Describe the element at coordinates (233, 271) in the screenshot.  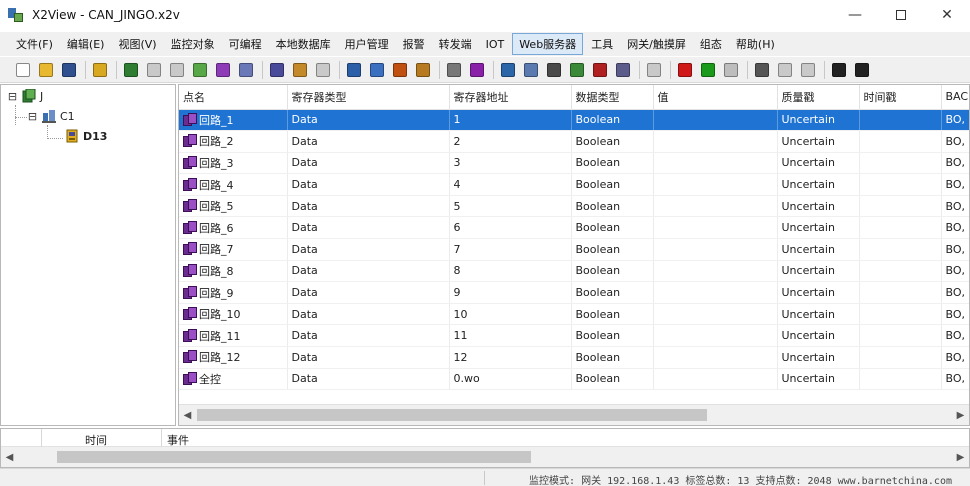
I see `cell-point-name: 回路_8` at that location.